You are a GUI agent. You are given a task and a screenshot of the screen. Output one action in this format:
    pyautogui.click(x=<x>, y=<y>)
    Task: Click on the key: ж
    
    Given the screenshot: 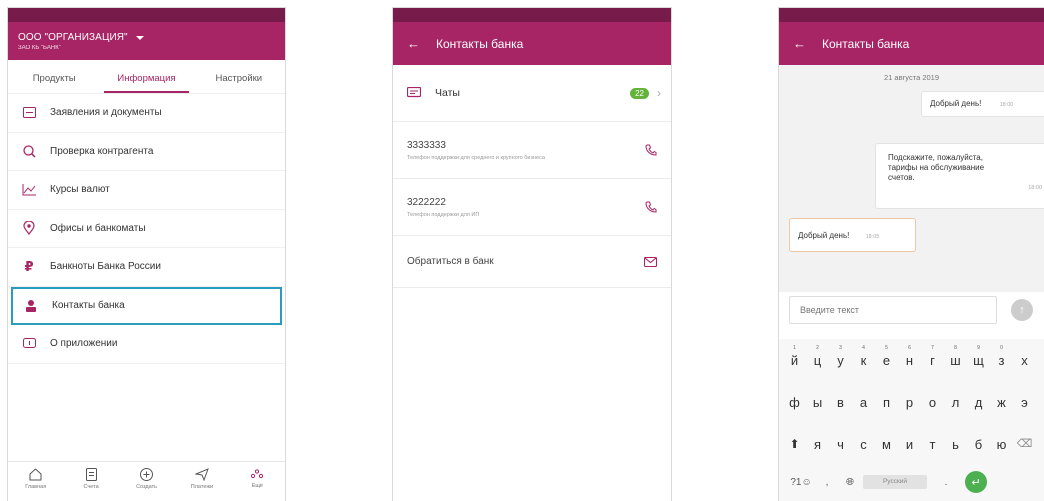 What is the action you would take?
    pyautogui.click(x=1001, y=400)
    